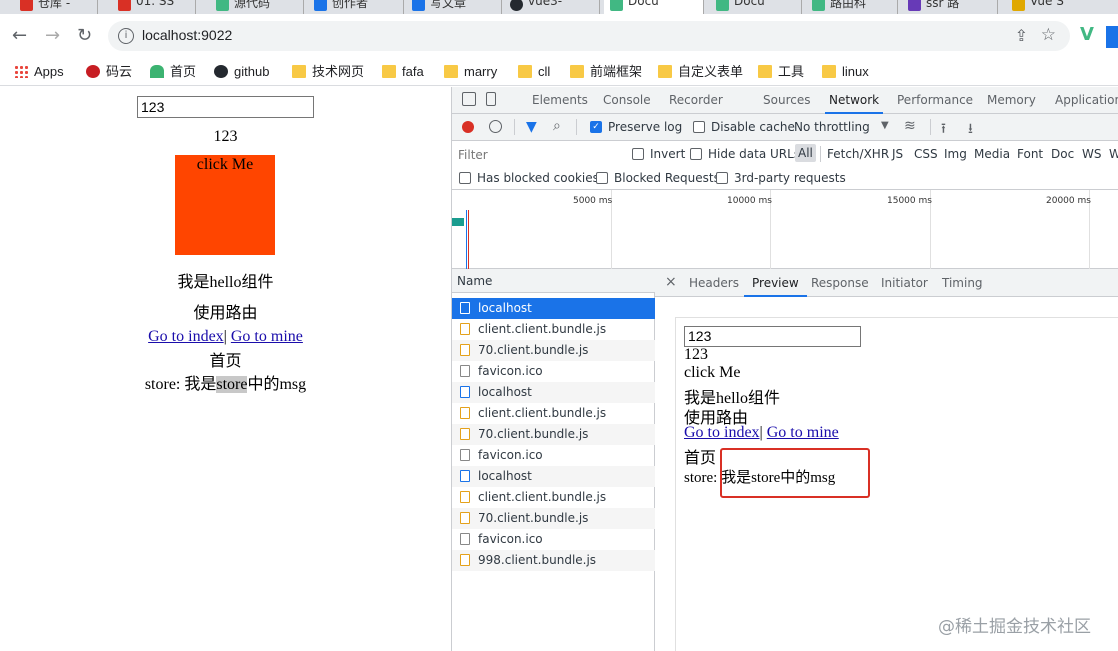 The height and width of the screenshot is (651, 1118). What do you see at coordinates (852, 7) in the screenshot?
I see `browser-tab: 路由科` at bounding box center [852, 7].